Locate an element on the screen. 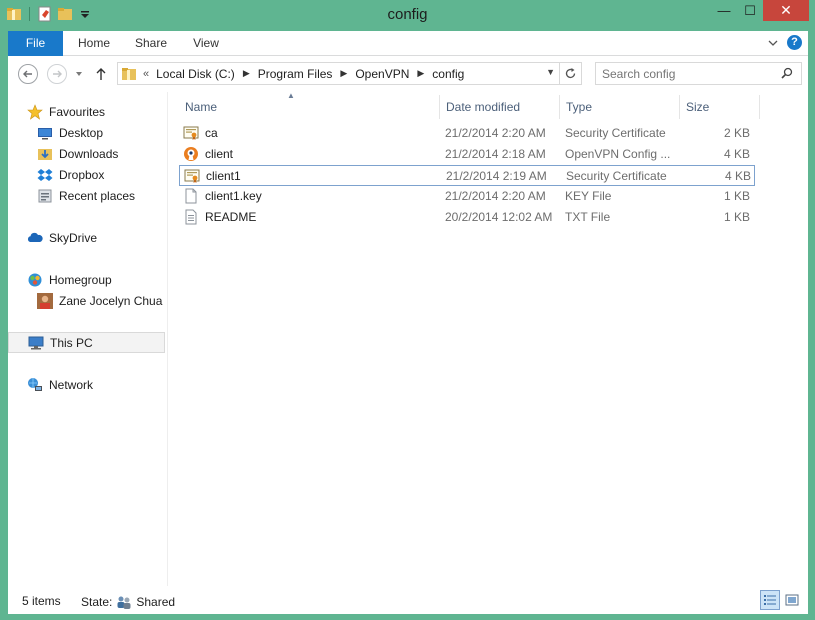  column-header-label: Name is located at coordinates (201, 107).